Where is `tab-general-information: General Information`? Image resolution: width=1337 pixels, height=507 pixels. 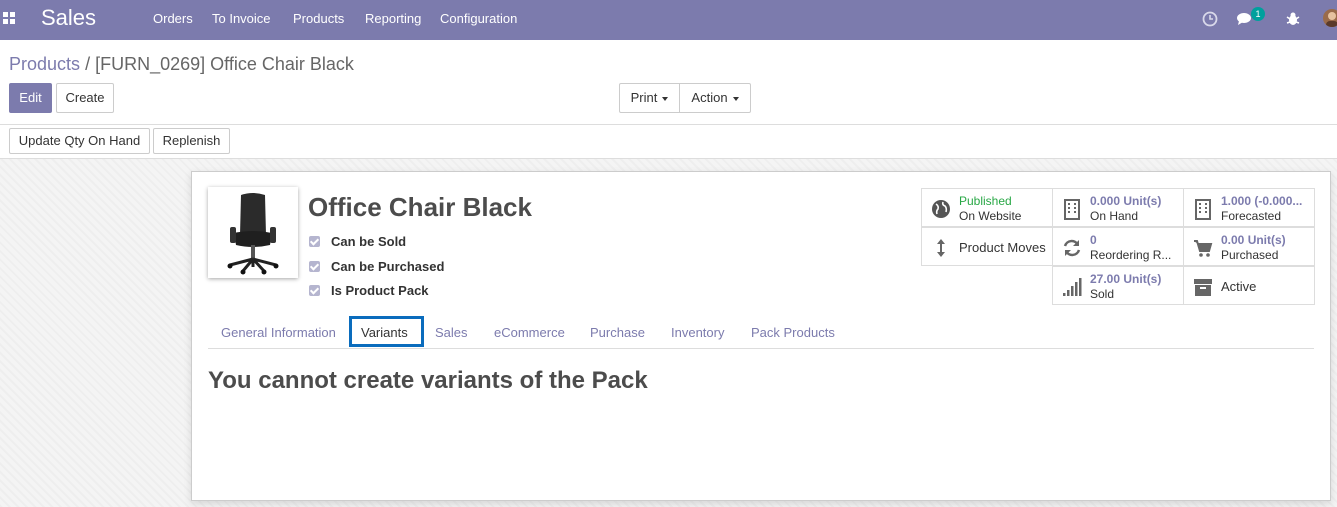
tab-general-information: General Information is located at coordinates (278, 332).